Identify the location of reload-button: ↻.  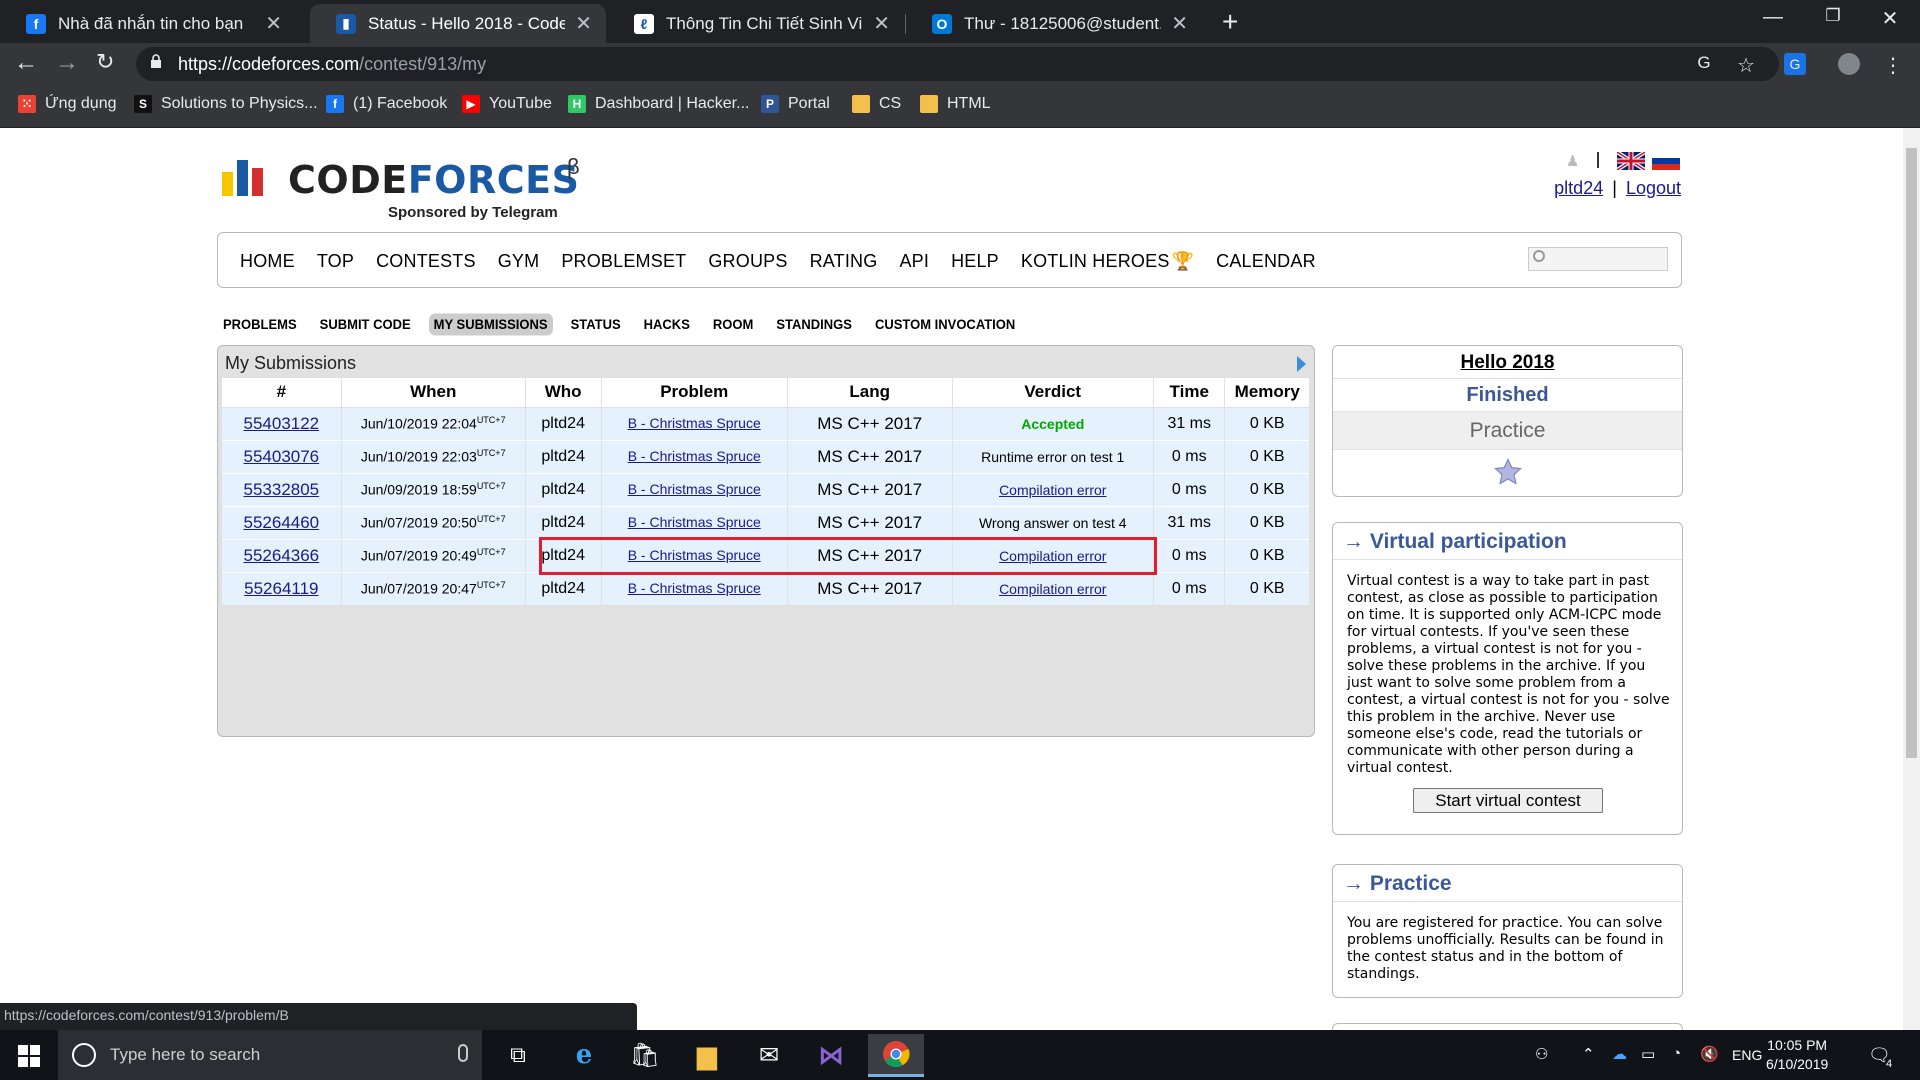
(105, 62).